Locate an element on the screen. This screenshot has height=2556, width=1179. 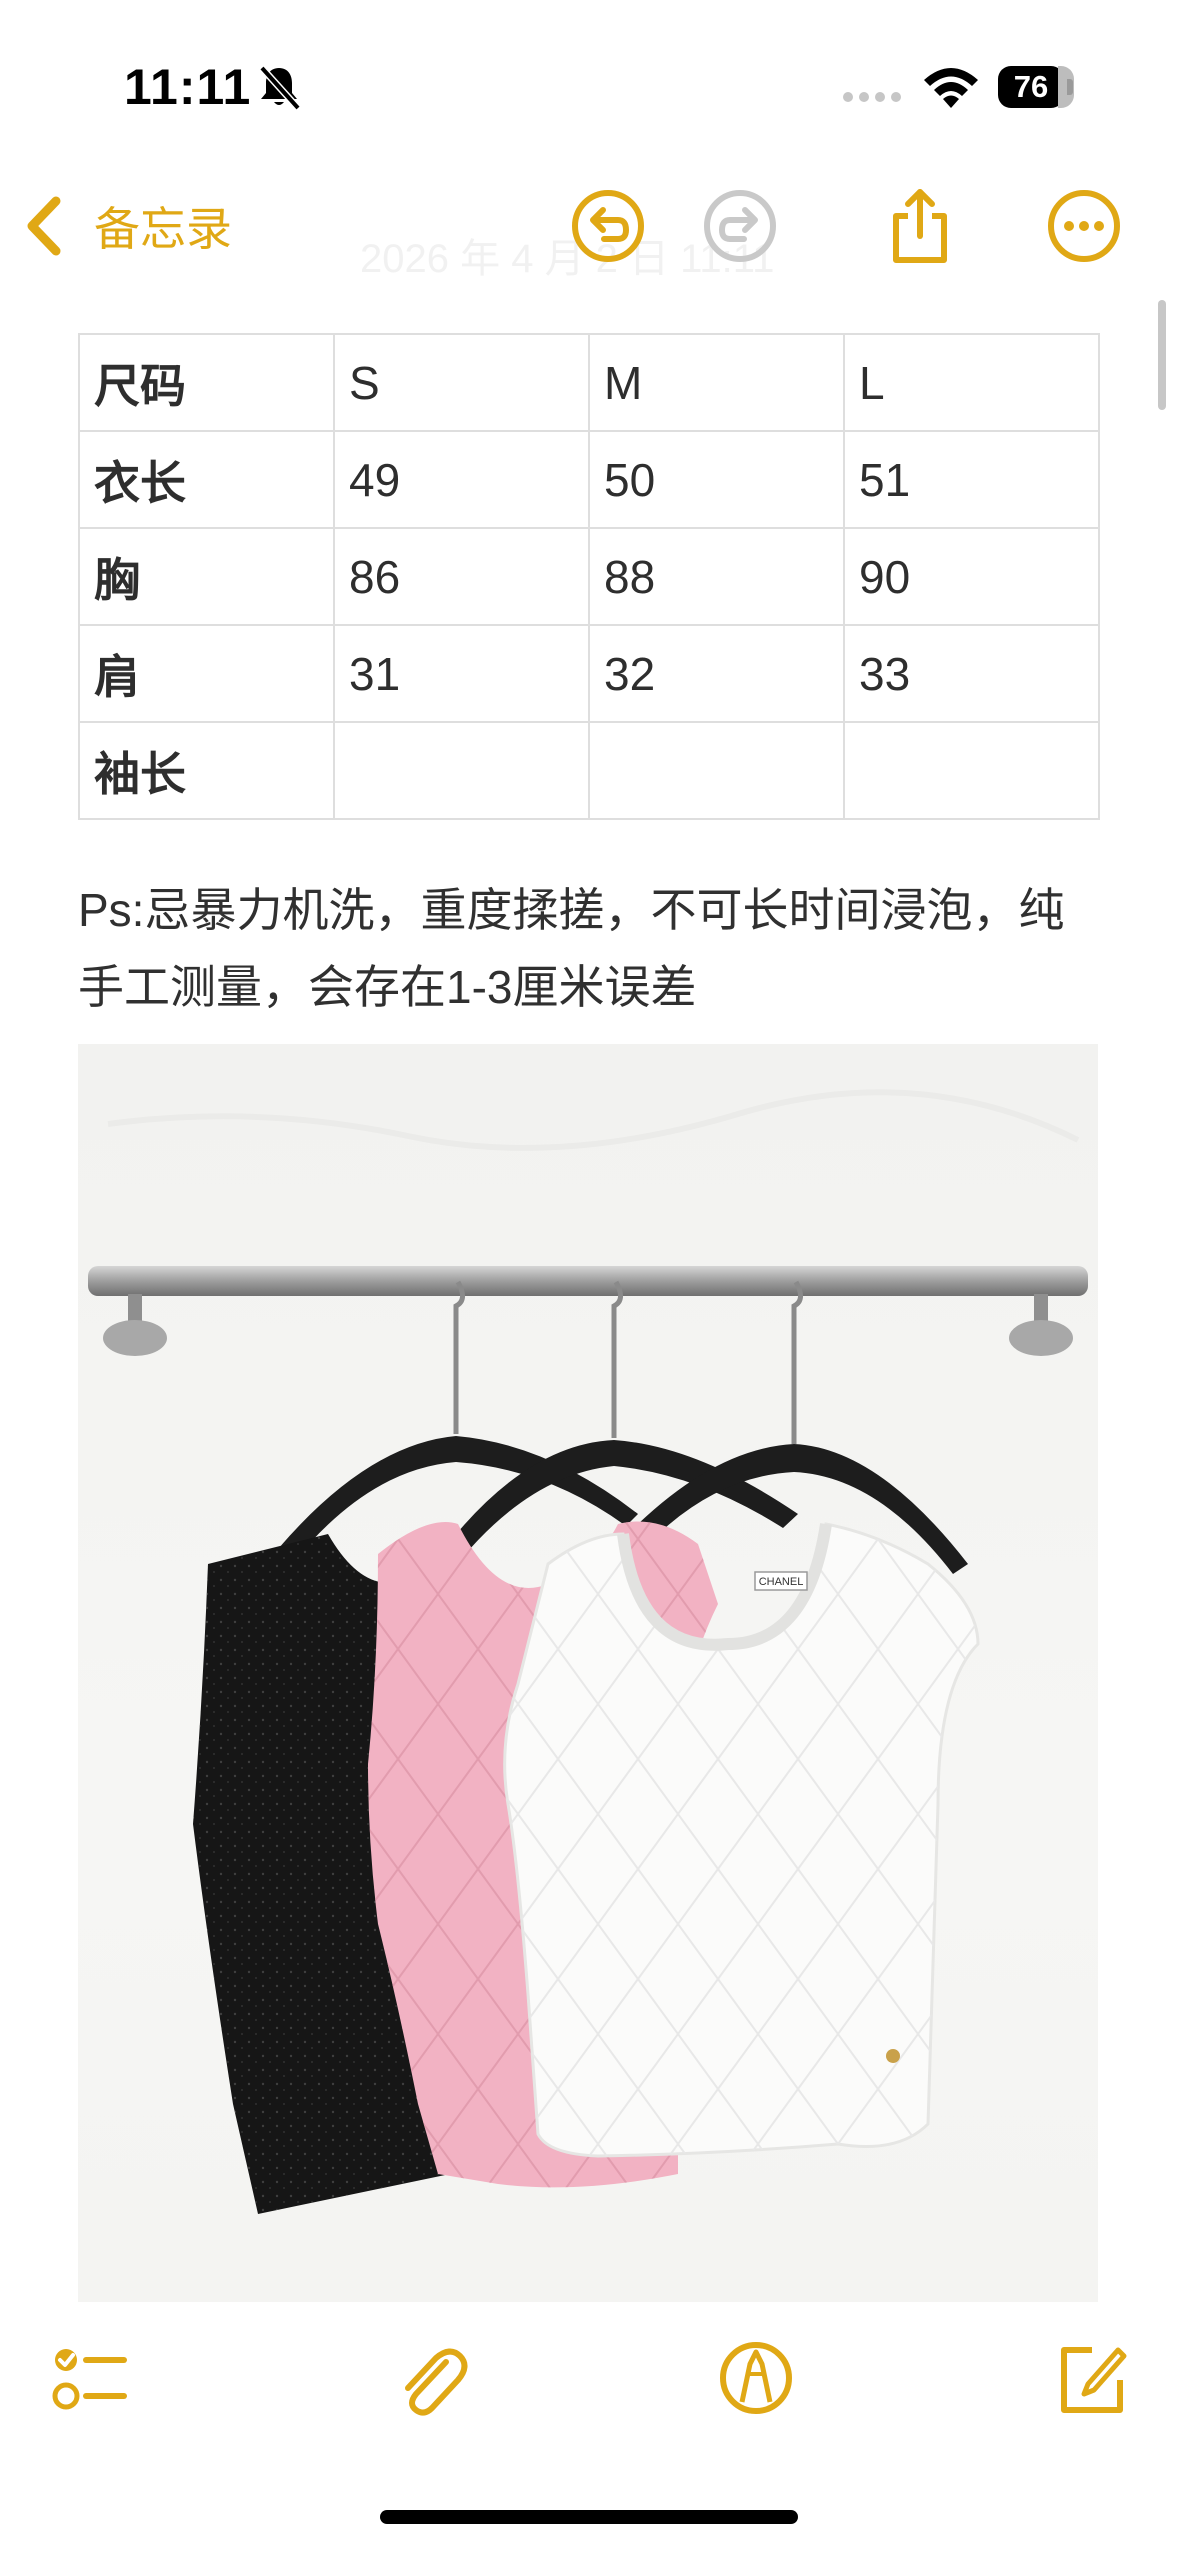
wifi-icon is located at coordinates (951, 88).